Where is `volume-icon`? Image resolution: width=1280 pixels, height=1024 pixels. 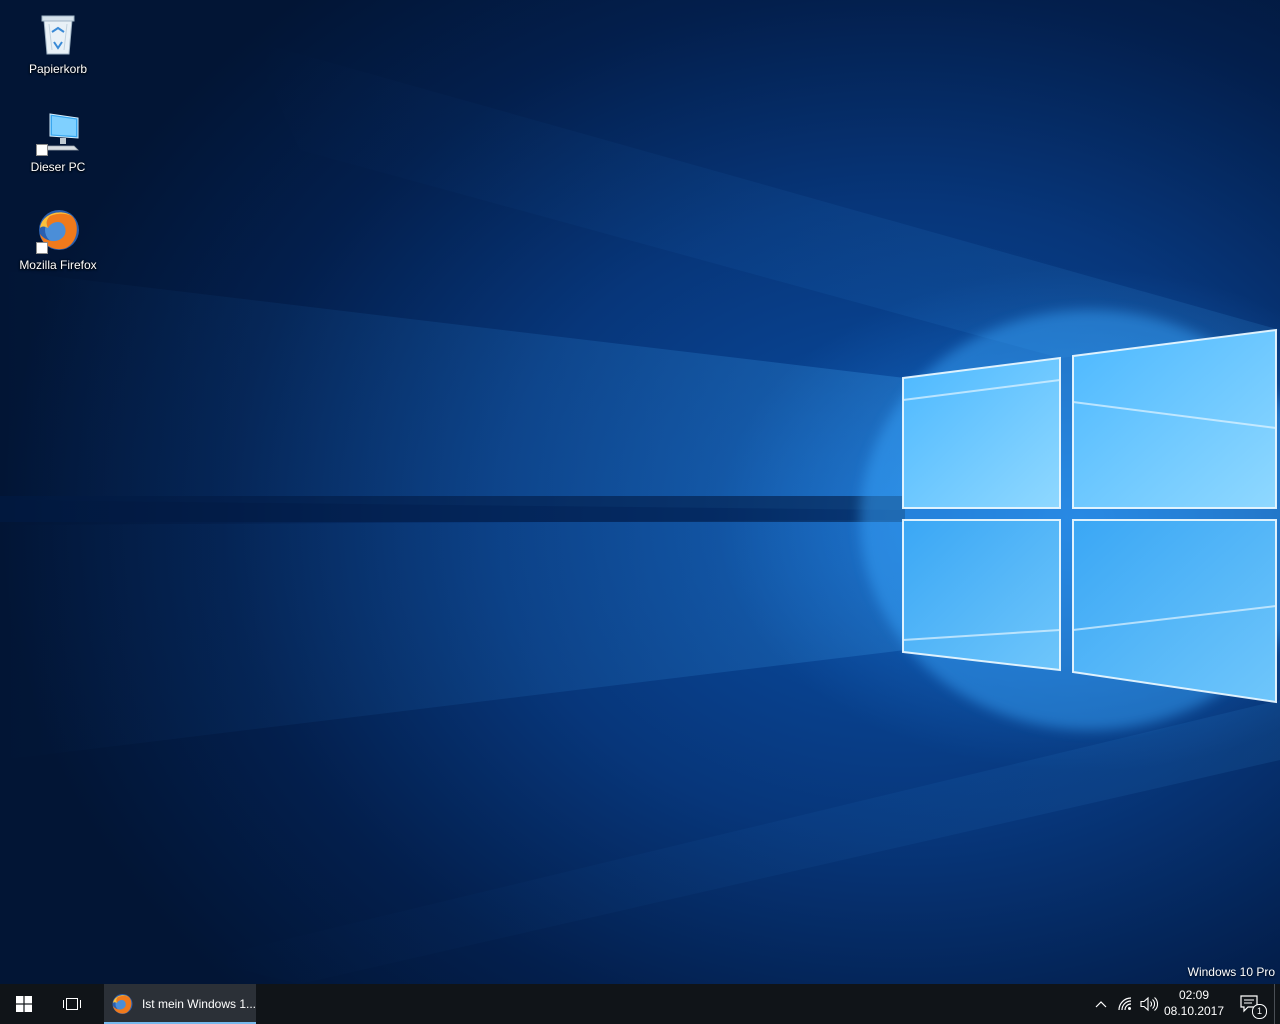 volume-icon is located at coordinates (1149, 1004).